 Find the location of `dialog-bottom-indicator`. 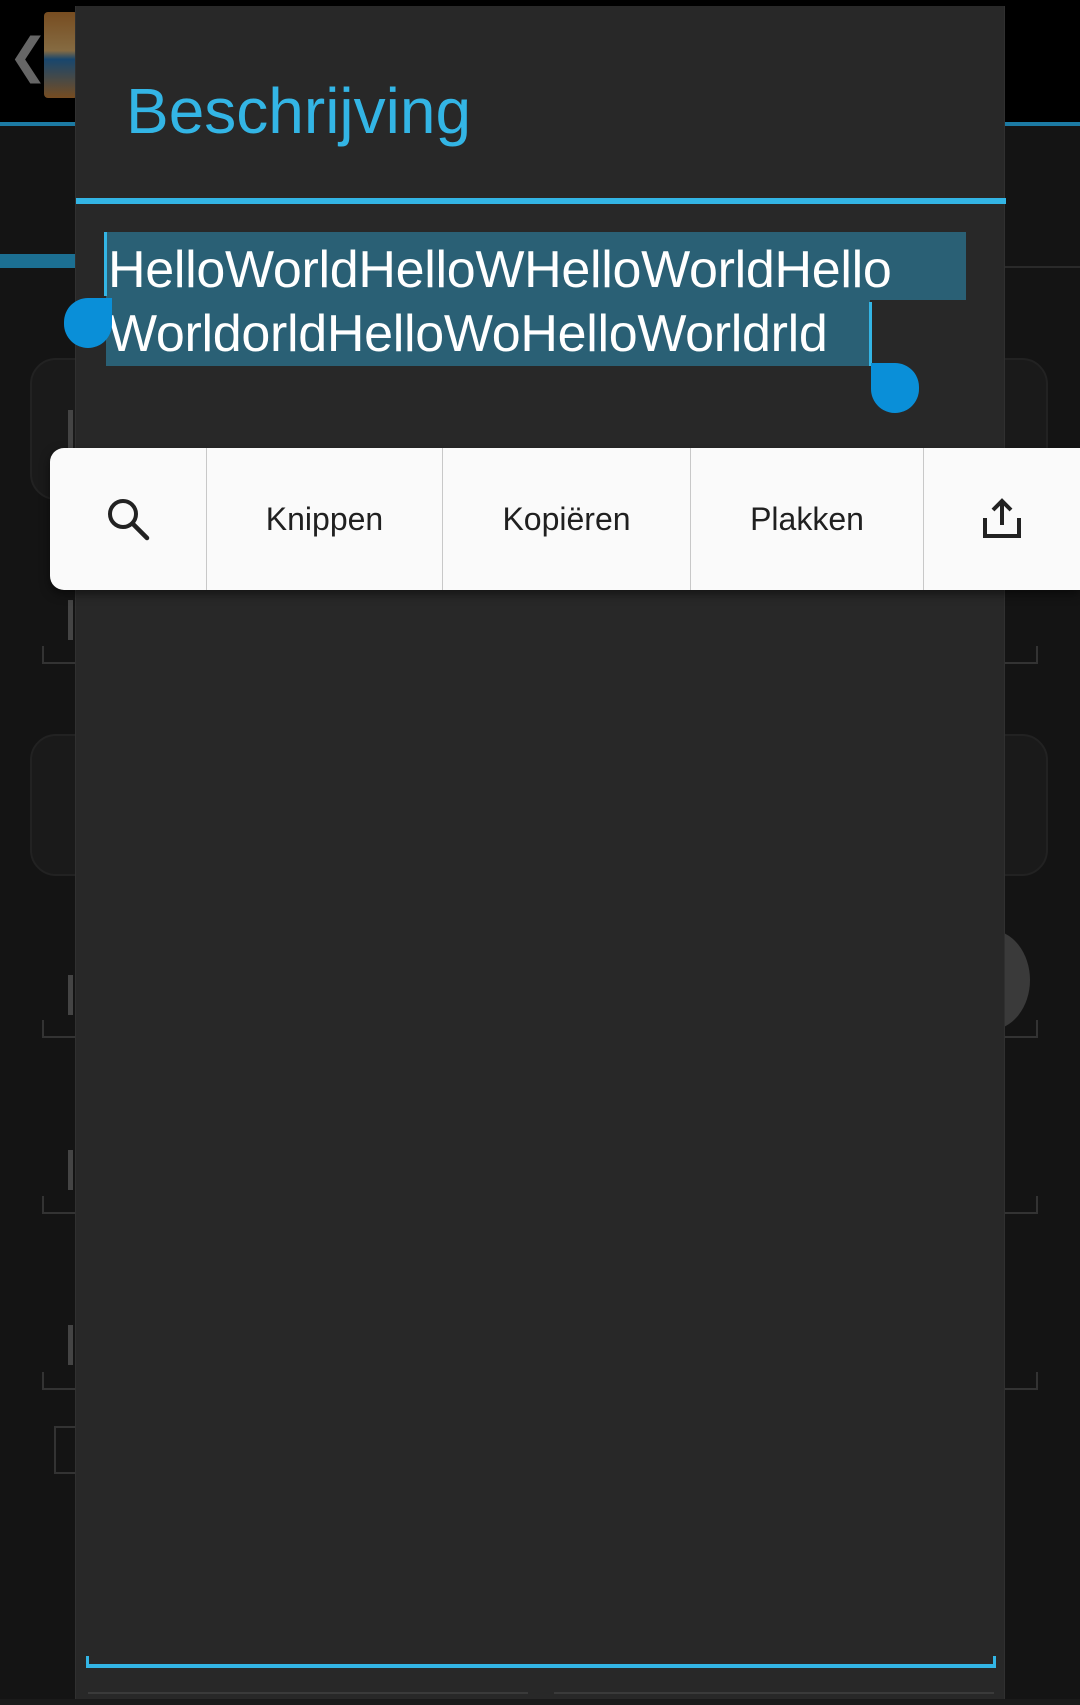

dialog-bottom-indicator is located at coordinates (541, 1662).